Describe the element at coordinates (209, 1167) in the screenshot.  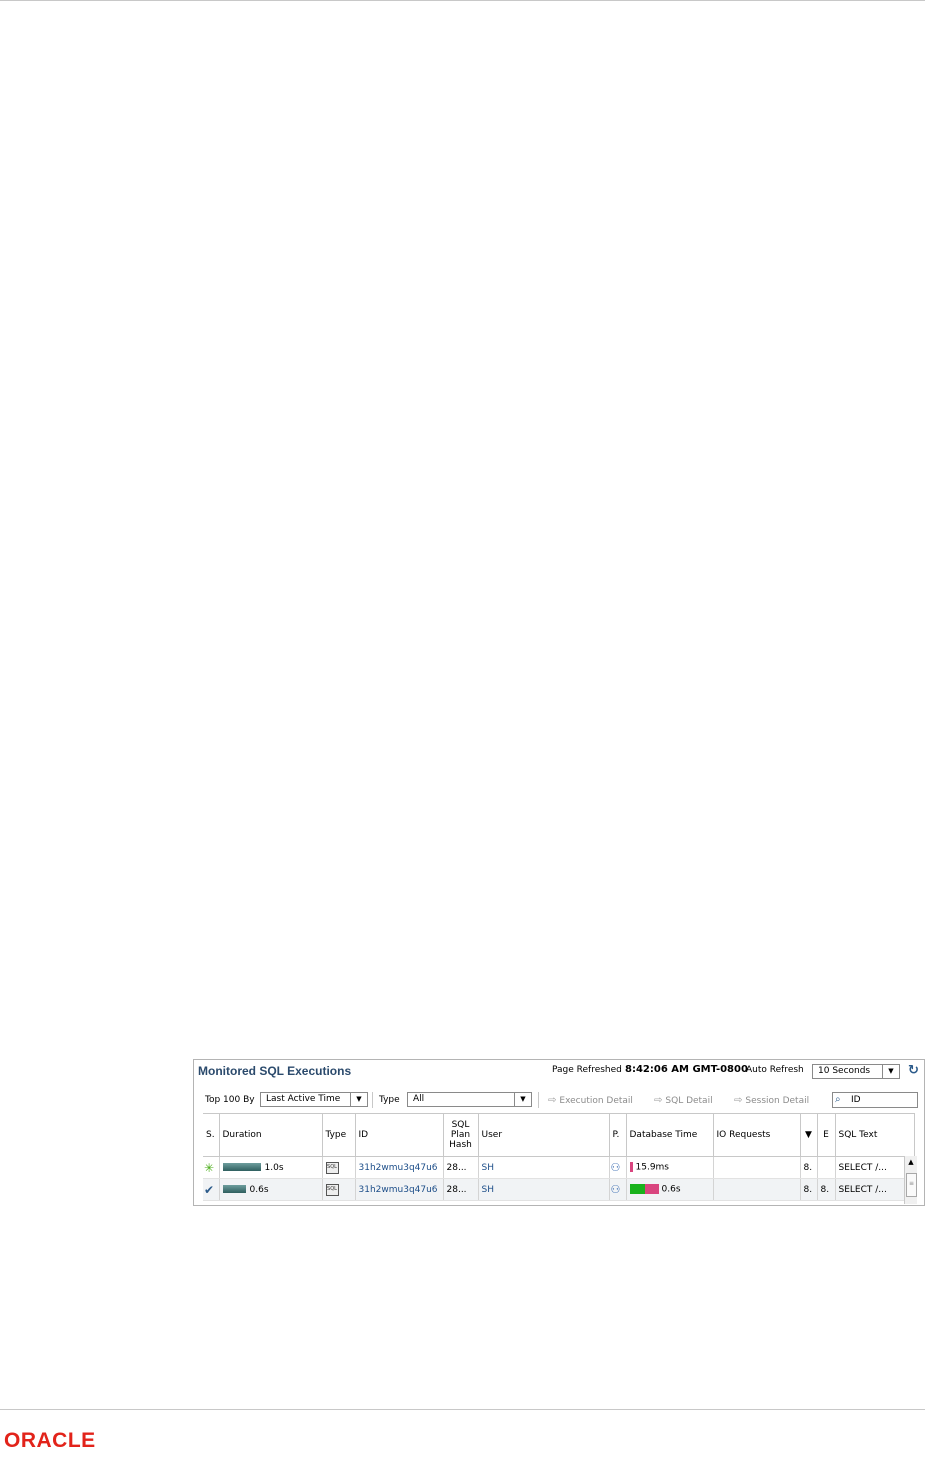
I see `running-spinner-icon: ✳` at that location.